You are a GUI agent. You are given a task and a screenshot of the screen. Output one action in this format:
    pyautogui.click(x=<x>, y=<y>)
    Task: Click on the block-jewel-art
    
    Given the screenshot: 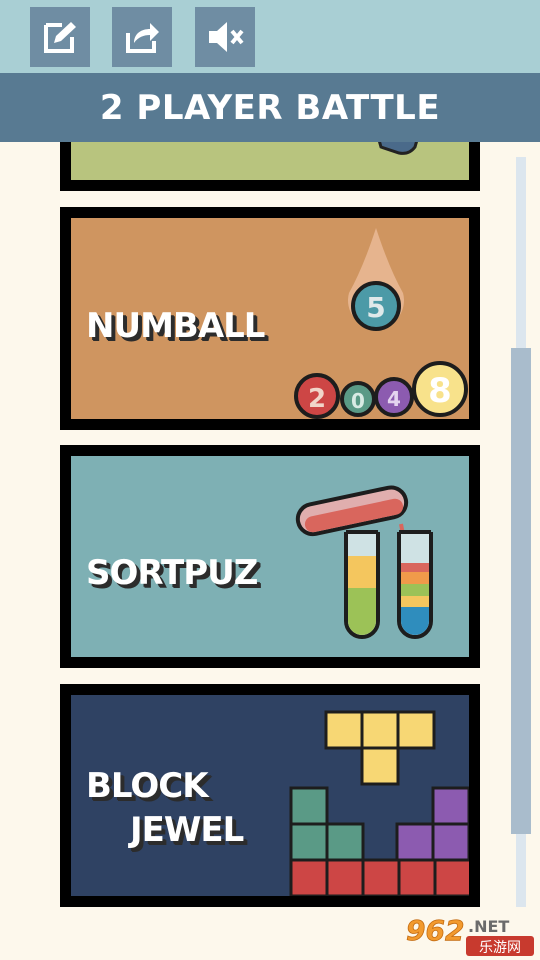 What is the action you would take?
    pyautogui.click(x=379, y=803)
    